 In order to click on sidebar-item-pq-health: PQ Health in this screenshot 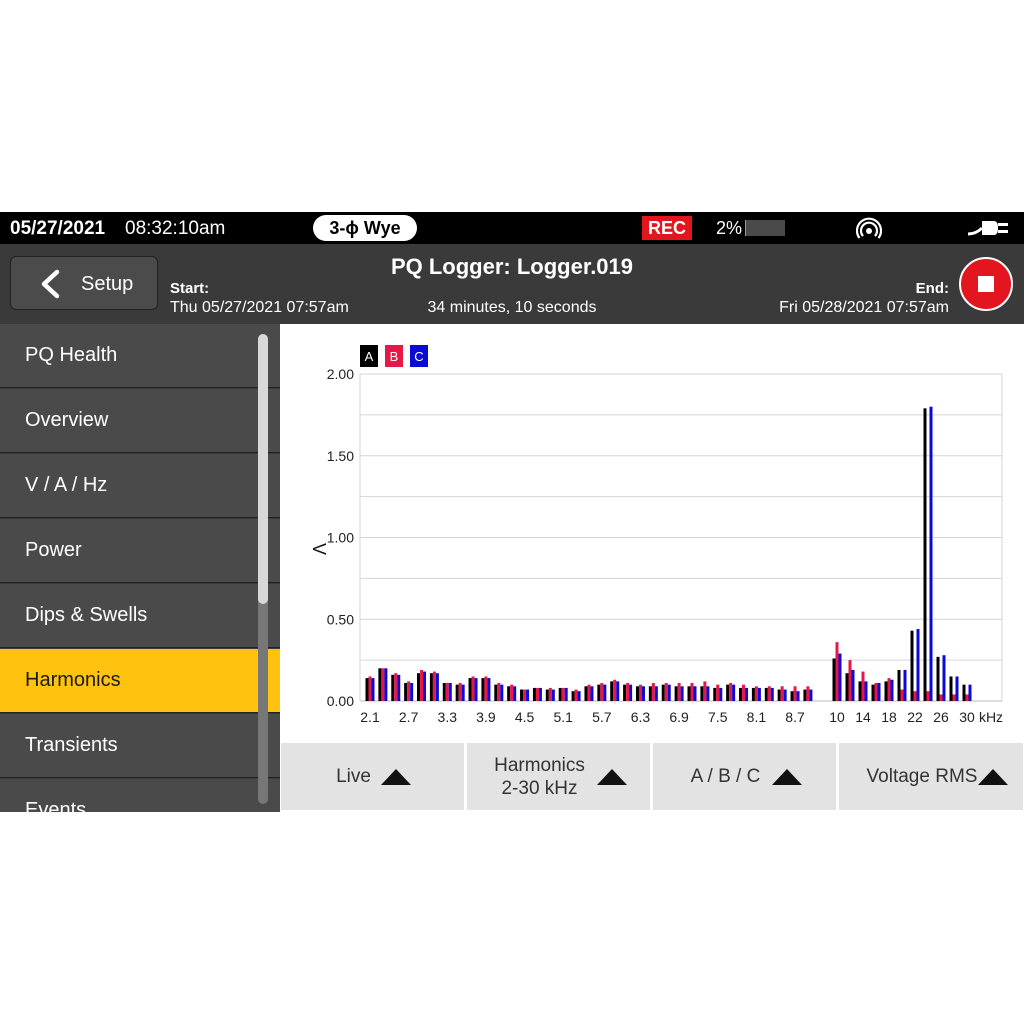, I will do `click(140, 356)`.